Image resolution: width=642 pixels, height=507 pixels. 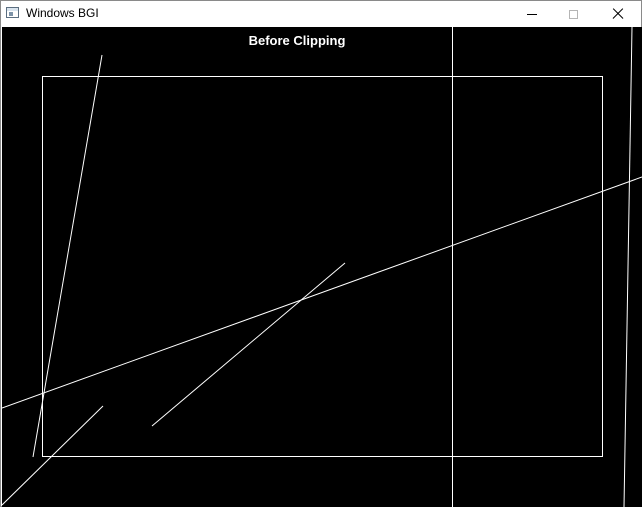 I want to click on app-window-icon, so click(x=12, y=12).